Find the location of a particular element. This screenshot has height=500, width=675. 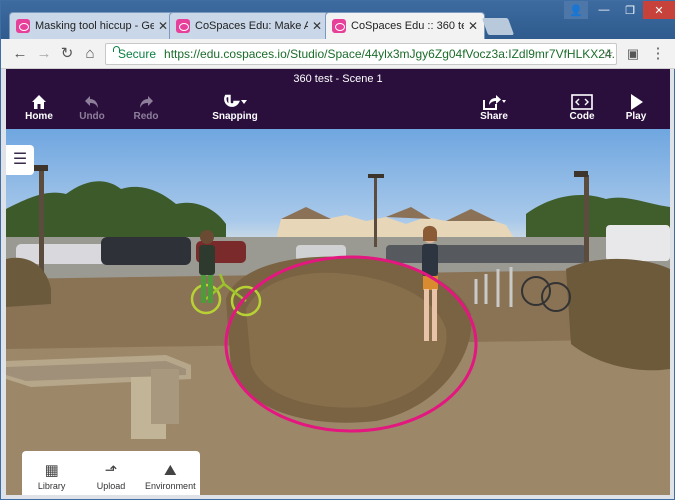

upload-button: ⬏ Upload is located at coordinates (110, 476).